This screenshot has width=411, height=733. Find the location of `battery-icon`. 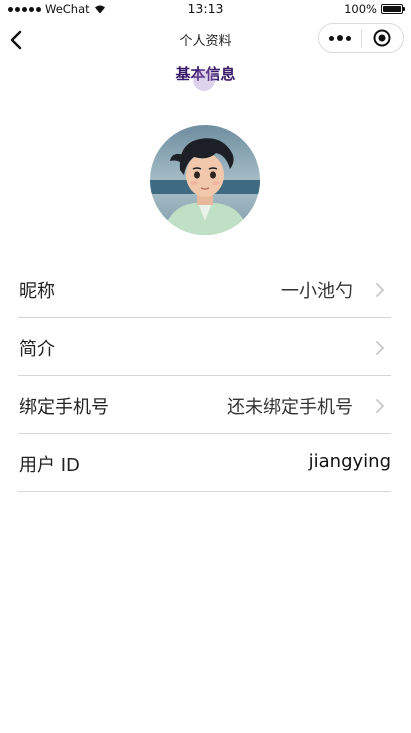

battery-icon is located at coordinates (393, 9).